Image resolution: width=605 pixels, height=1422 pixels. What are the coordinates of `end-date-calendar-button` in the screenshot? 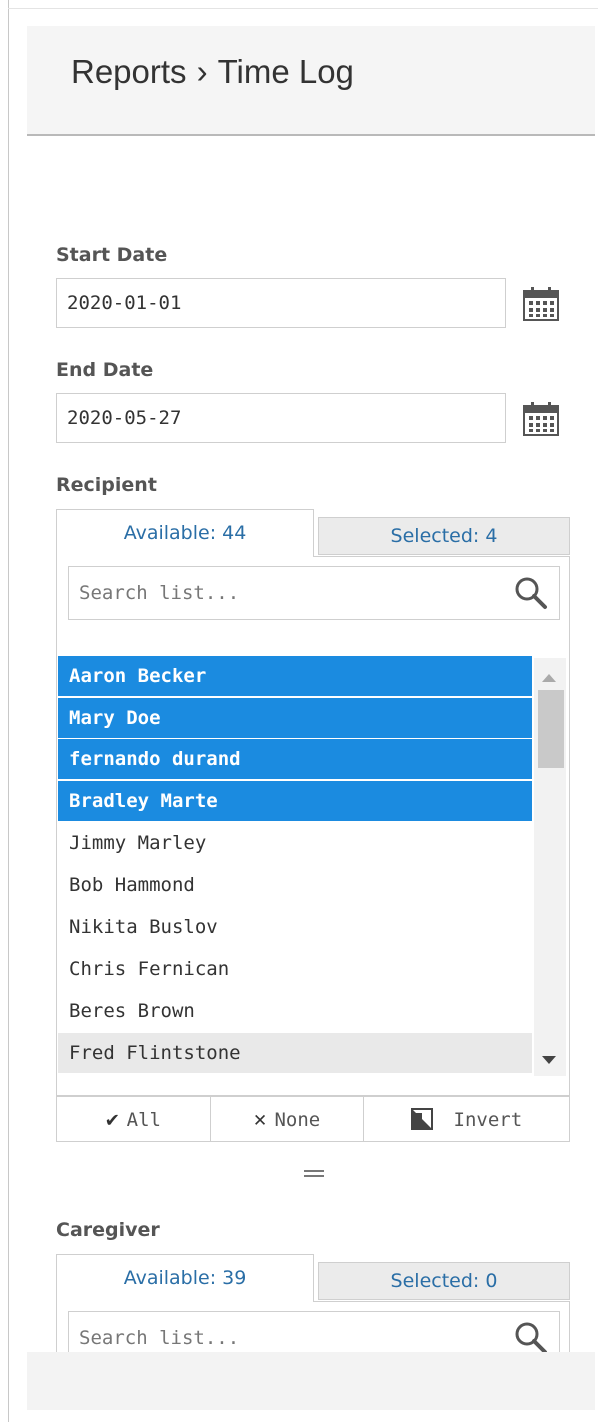 It's located at (541, 419).